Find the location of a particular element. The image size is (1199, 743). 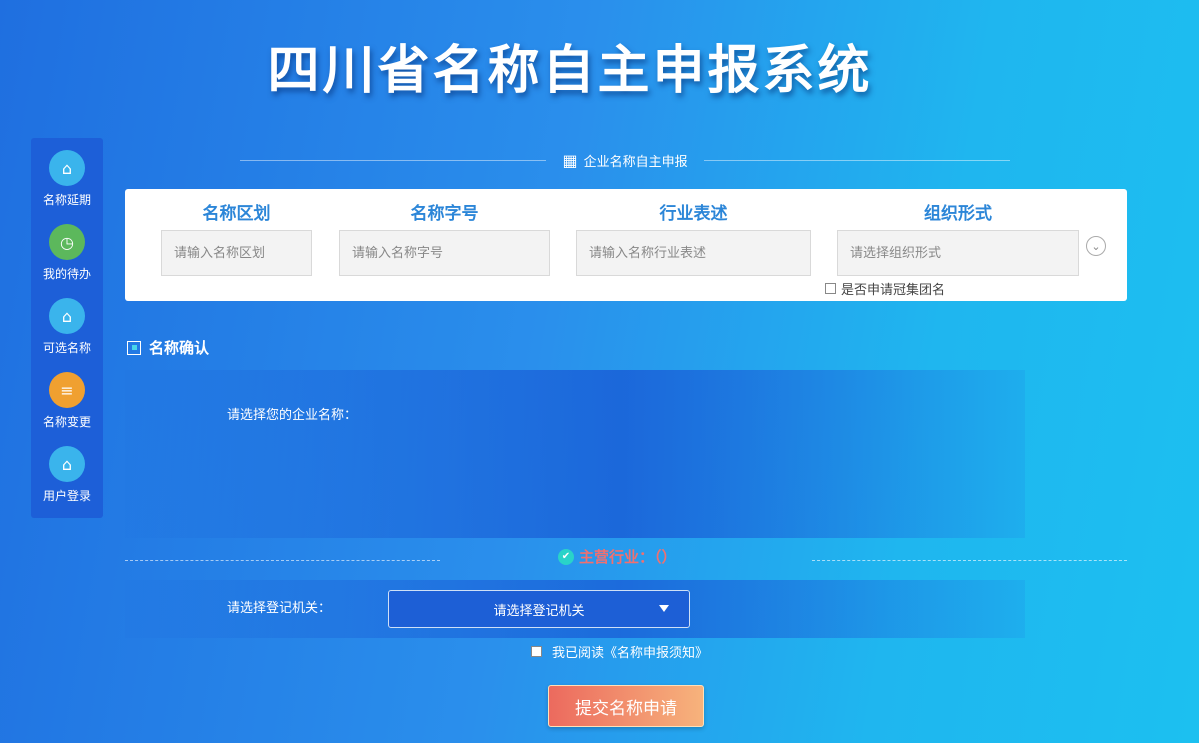

check-circle-icon: ✔ is located at coordinates (566, 556).